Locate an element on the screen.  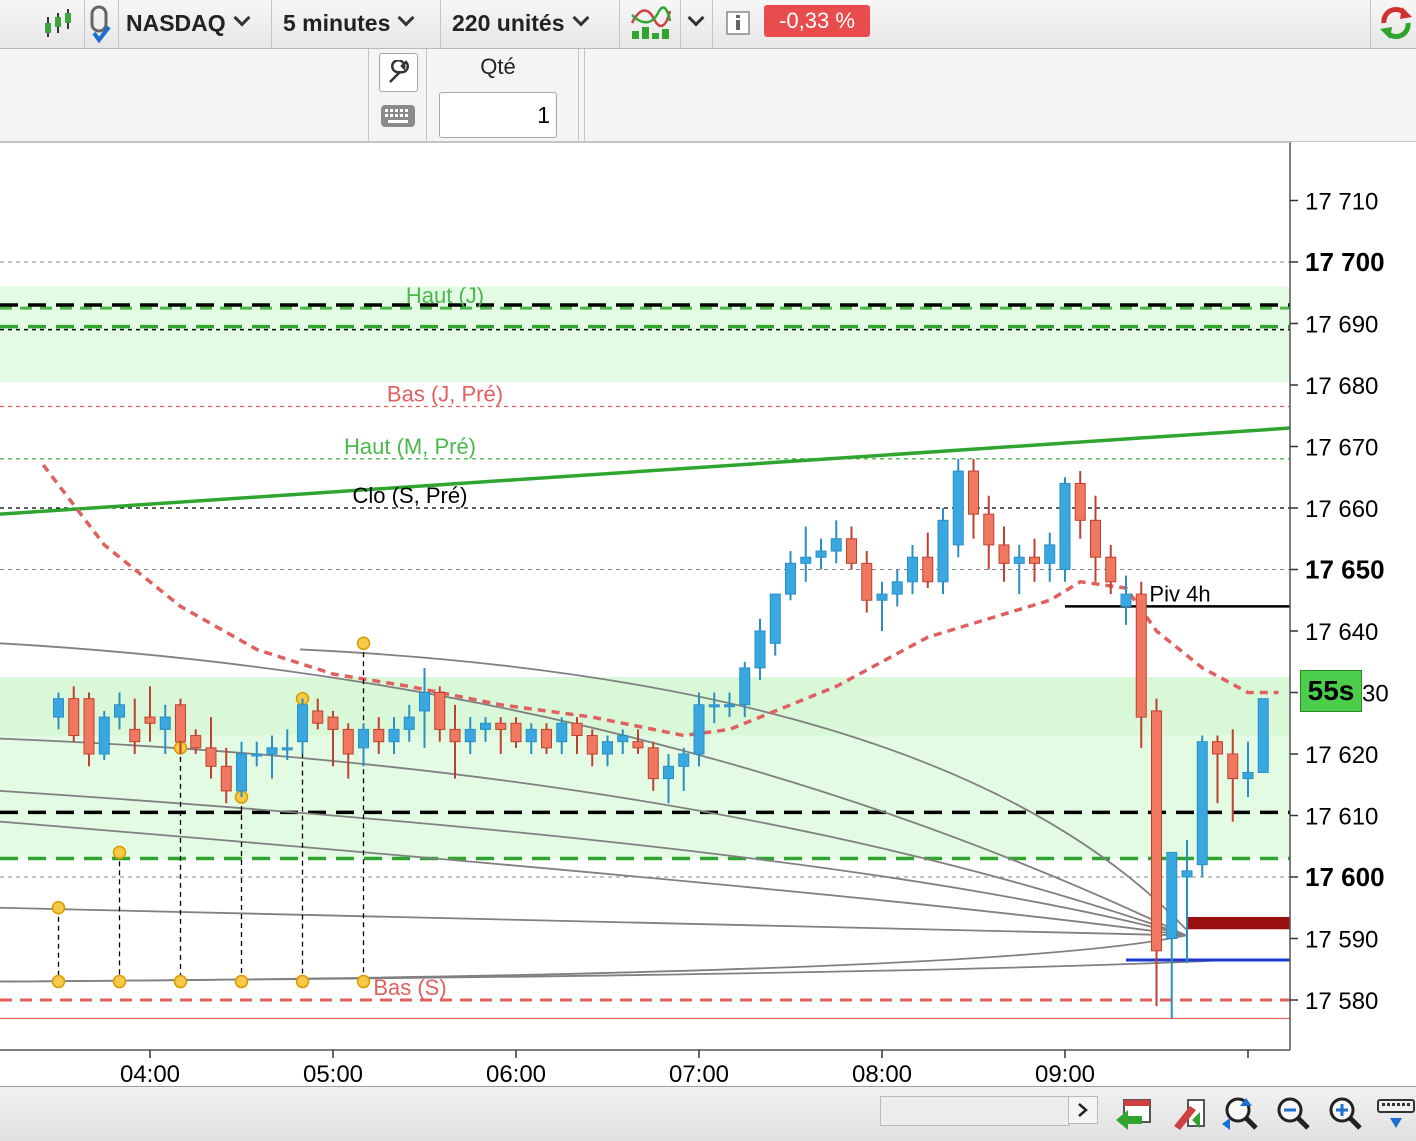
time-tick-label: 06:00 is located at coordinates (516, 1073).